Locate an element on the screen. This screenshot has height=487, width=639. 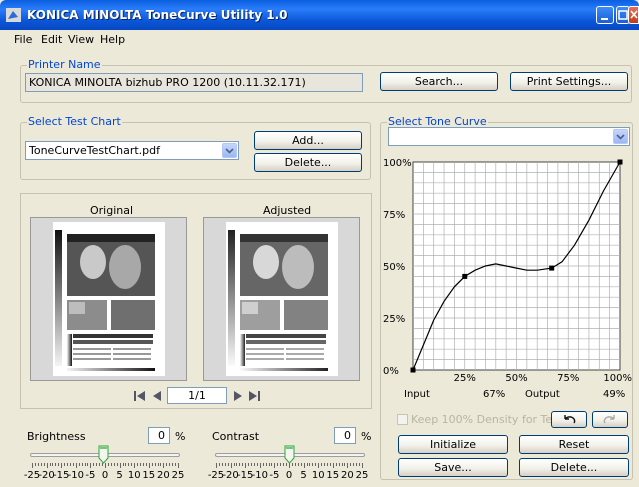
brightness-slider-thumb is located at coordinates (103, 454).